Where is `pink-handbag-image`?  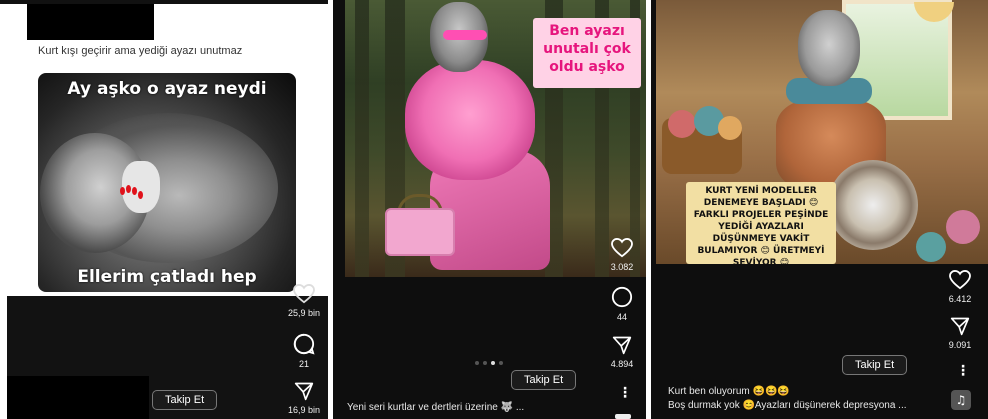
pink-handbag-image is located at coordinates (420, 232).